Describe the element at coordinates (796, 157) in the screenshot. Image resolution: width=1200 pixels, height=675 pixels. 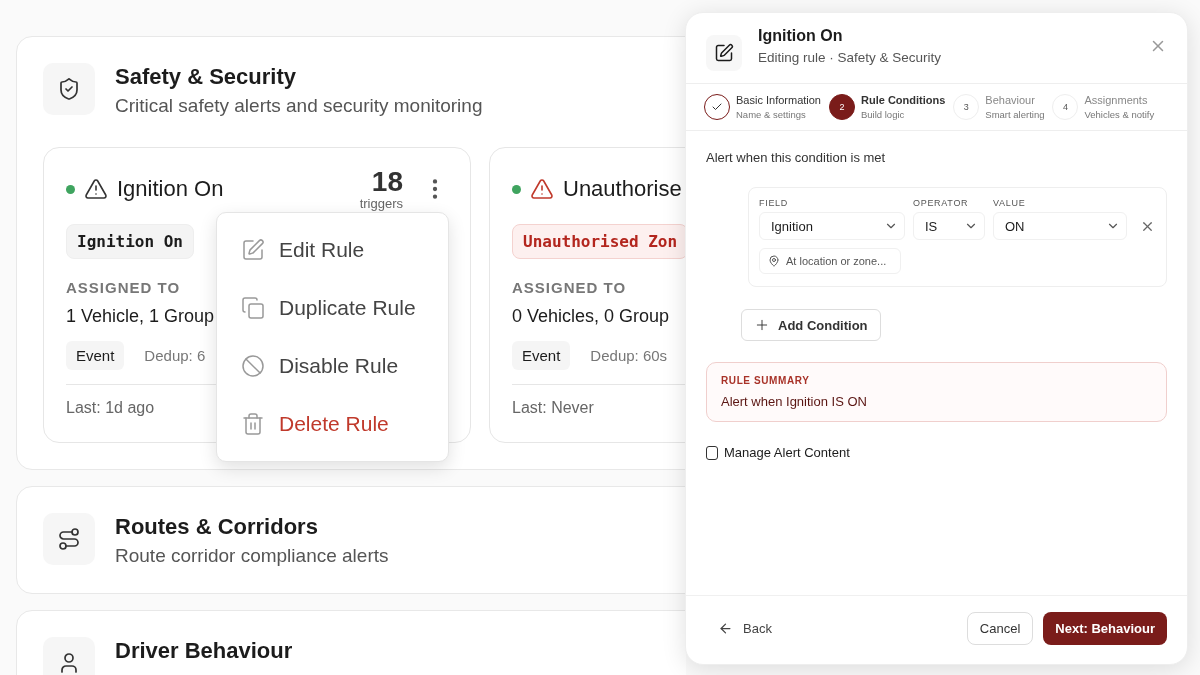
I see `condition-prompt: Alert when this condition is met` at that location.